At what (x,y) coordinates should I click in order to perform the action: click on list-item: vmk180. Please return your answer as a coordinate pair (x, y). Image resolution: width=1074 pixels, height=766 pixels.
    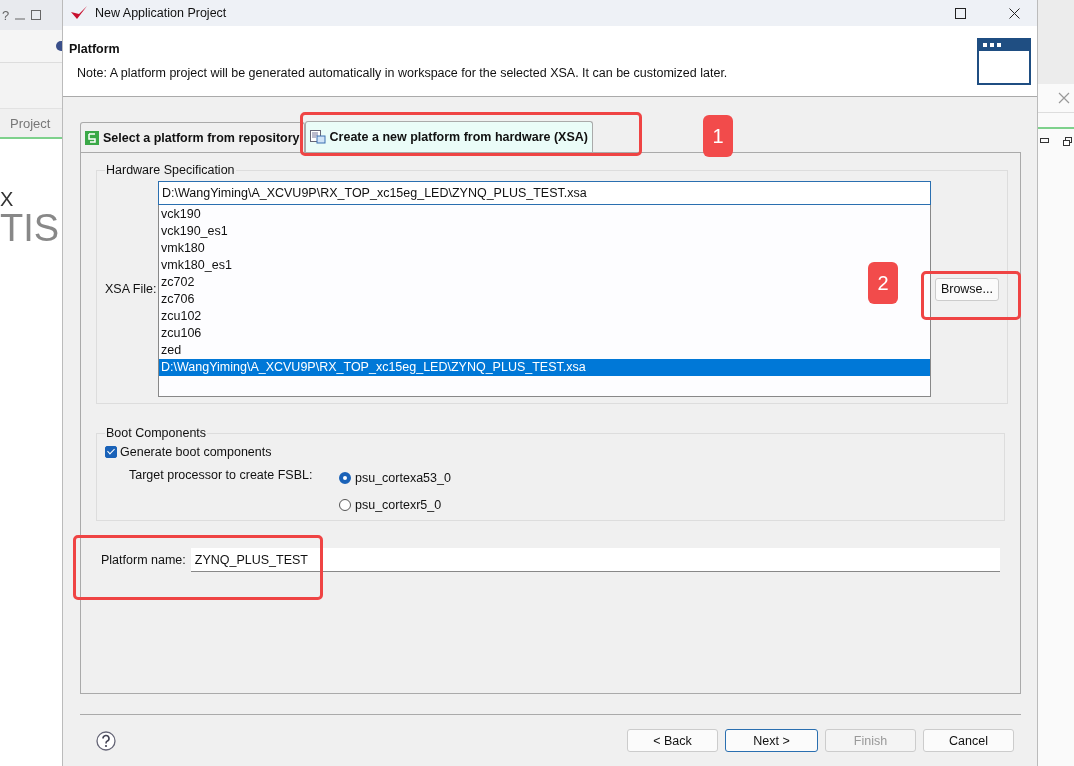
    Looking at the image, I should click on (183, 248).